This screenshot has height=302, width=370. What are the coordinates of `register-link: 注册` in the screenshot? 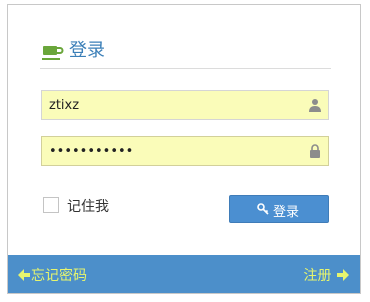 It's located at (326, 274).